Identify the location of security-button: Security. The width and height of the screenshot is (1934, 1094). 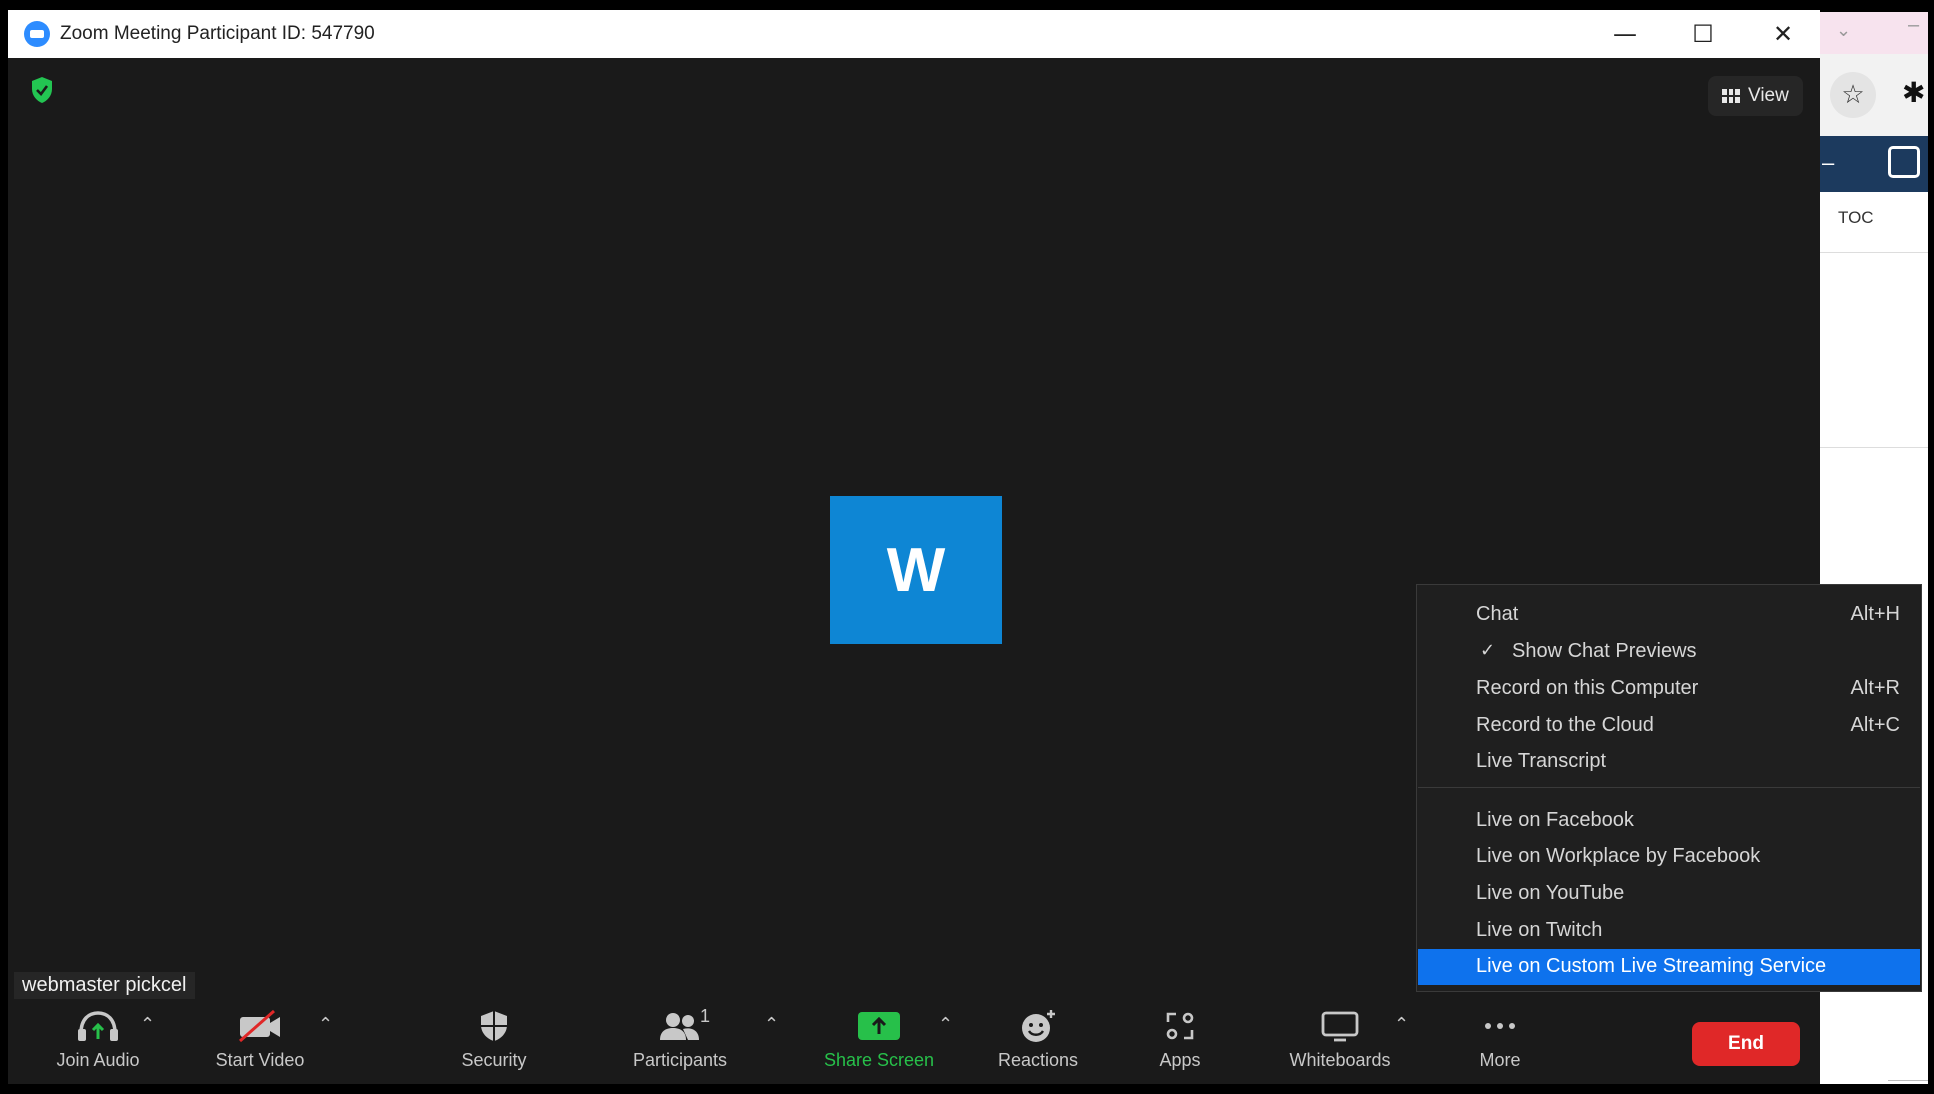
(494, 1042).